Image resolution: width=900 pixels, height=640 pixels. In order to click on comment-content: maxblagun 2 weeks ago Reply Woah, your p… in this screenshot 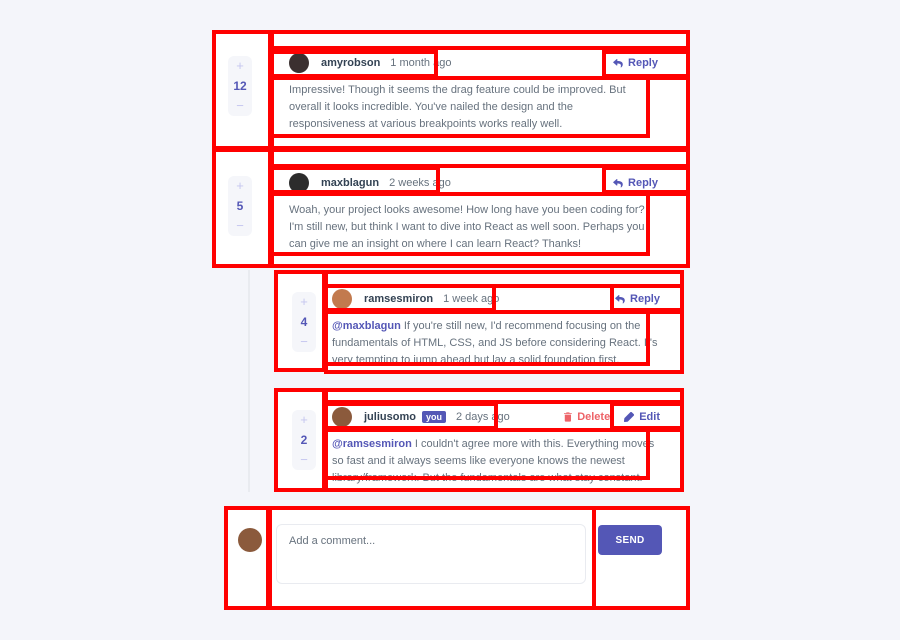, I will do `click(481, 211)`.